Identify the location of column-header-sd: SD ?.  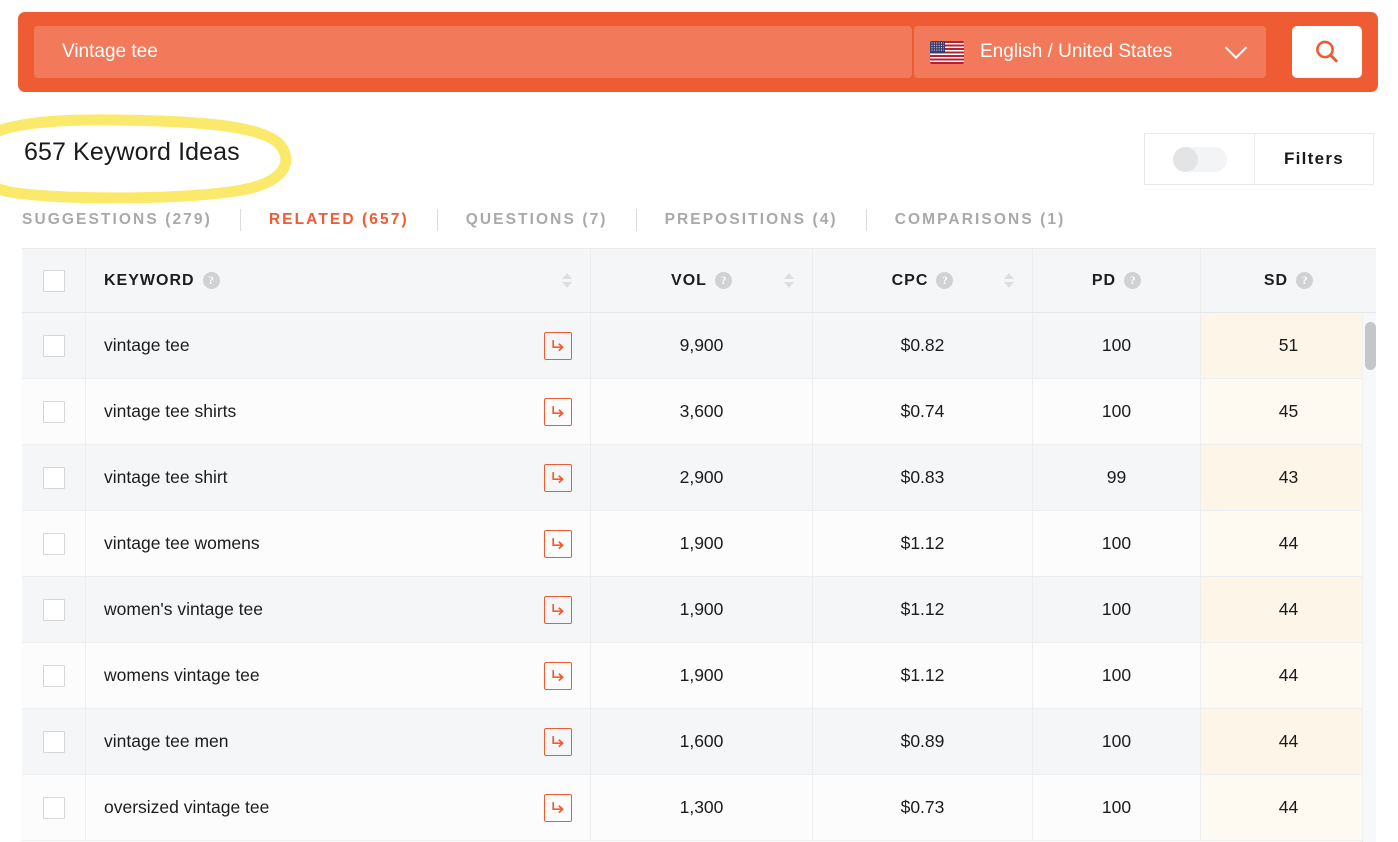
(1288, 281).